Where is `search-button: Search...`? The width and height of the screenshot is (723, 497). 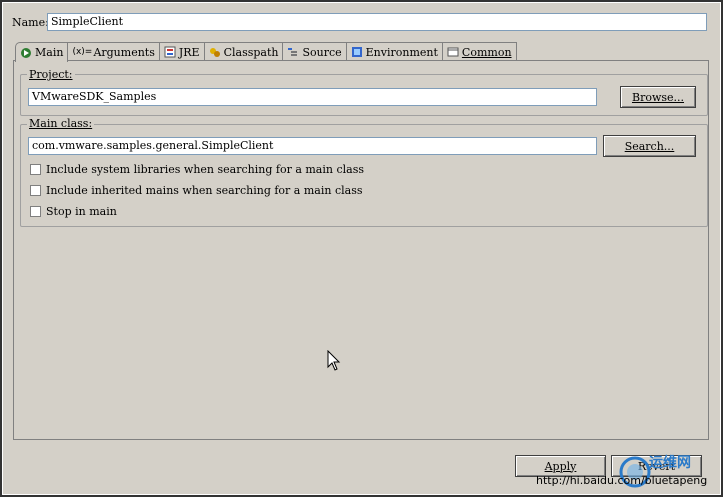 search-button: Search... is located at coordinates (649, 146).